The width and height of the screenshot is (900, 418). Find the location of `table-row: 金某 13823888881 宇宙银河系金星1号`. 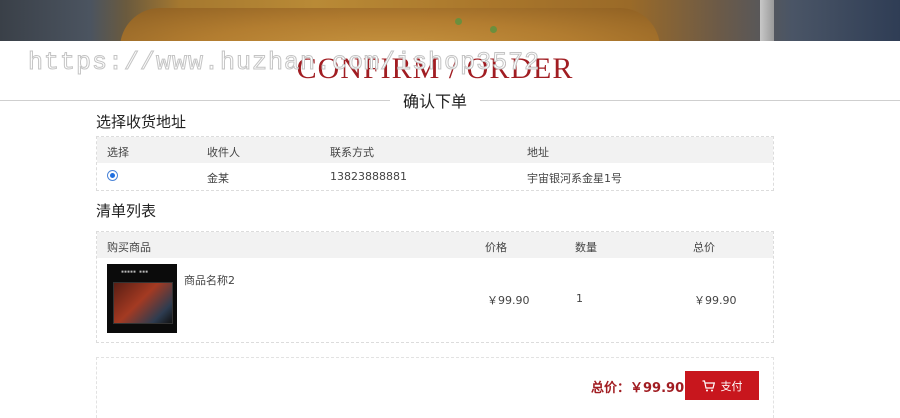

table-row: 金某 13823888881 宇宙银河系金星1号 is located at coordinates (435, 176).